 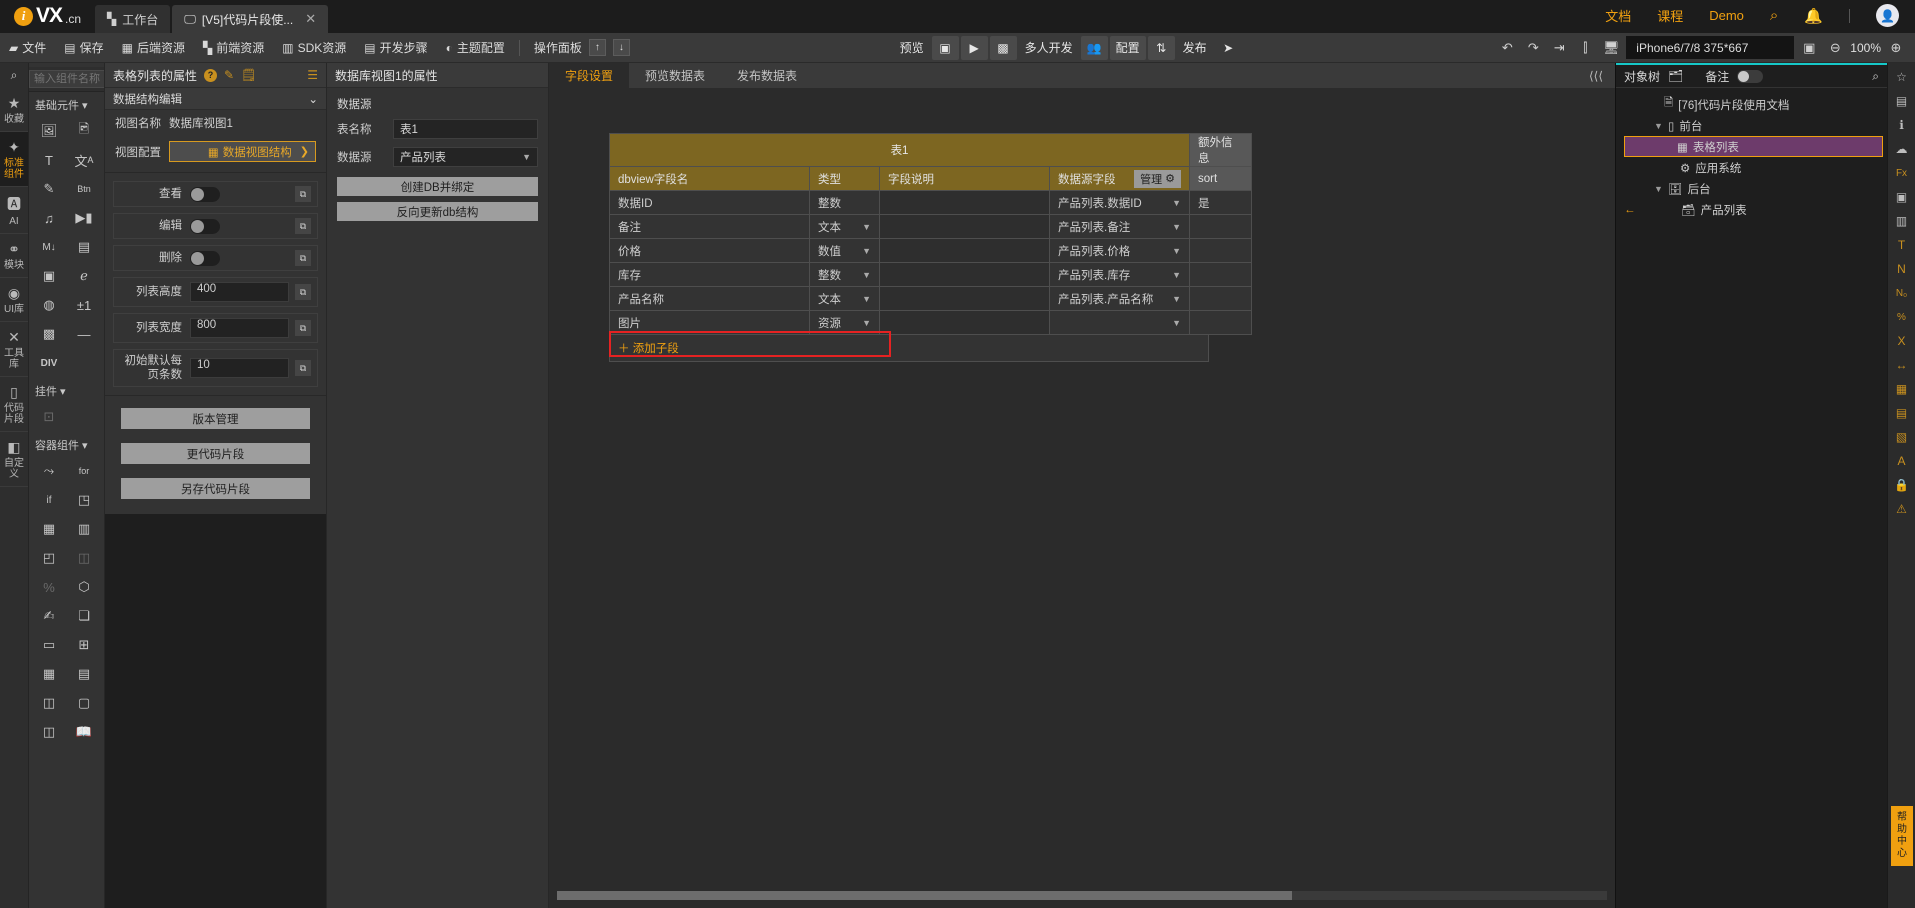 I want to click on link-demo: Demo, so click(x=1726, y=15).